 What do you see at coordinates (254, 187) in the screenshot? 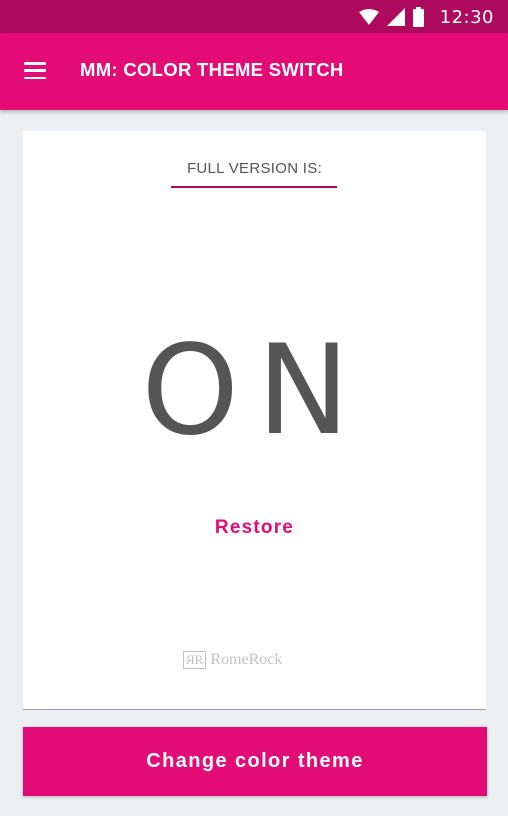
I see `subtitle-underline` at bounding box center [254, 187].